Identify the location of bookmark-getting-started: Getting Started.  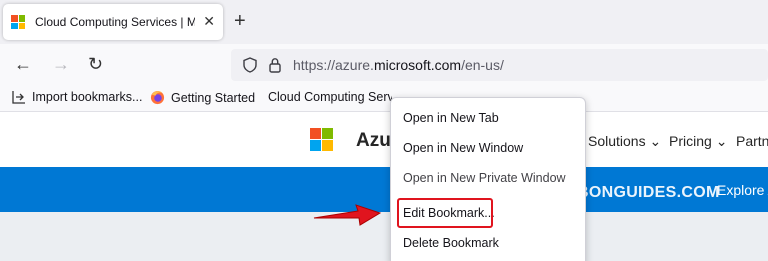
(202, 97).